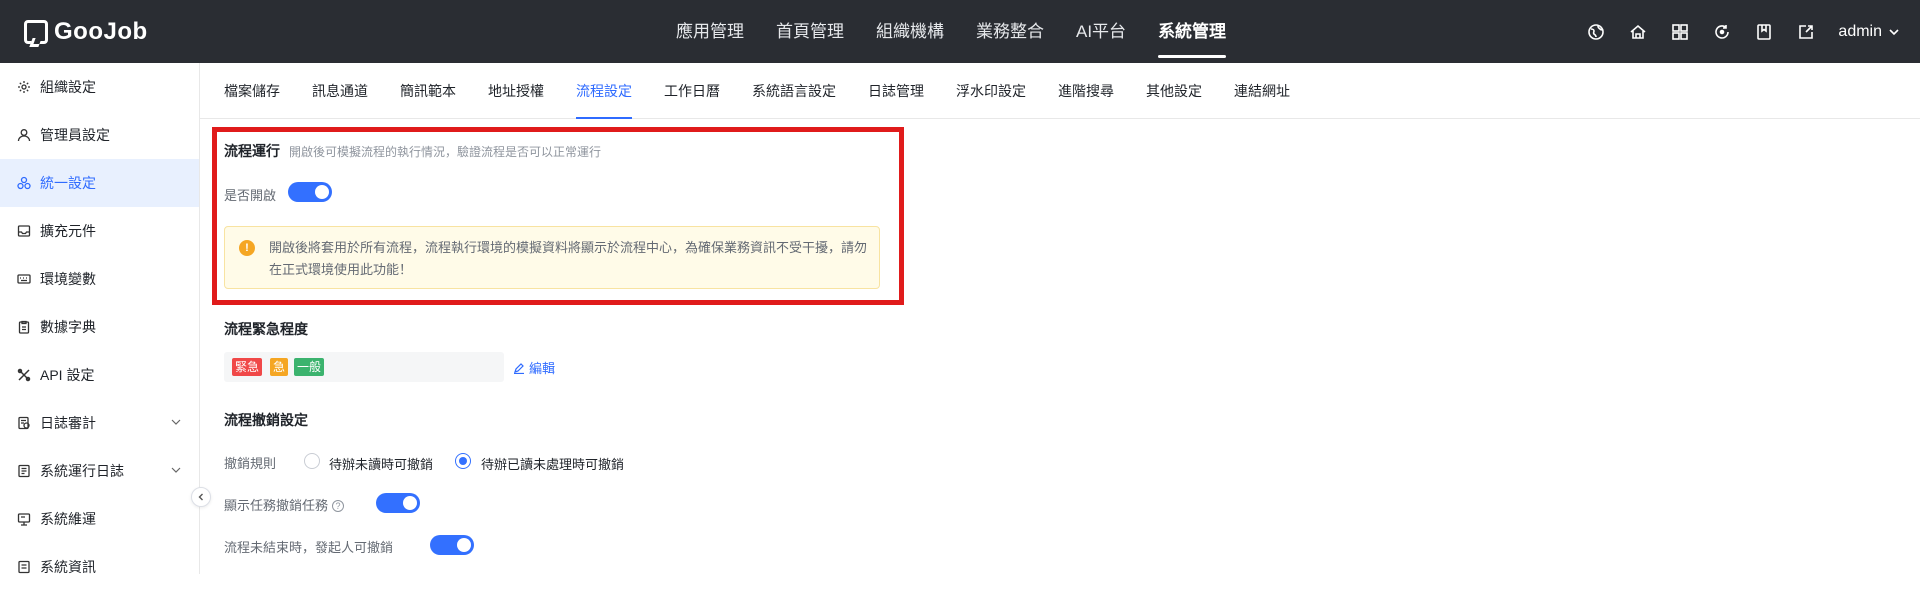  Describe the element at coordinates (99, 231) in the screenshot. I see `sidebar-item-extensions: 擴充元件` at that location.